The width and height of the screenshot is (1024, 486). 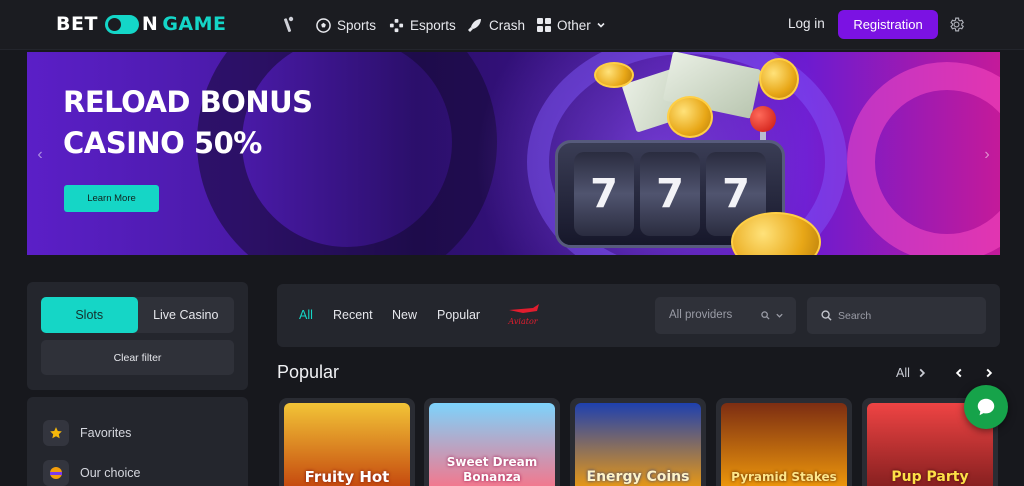 What do you see at coordinates (121, 24) in the screenshot?
I see `logo-toggle-icon` at bounding box center [121, 24].